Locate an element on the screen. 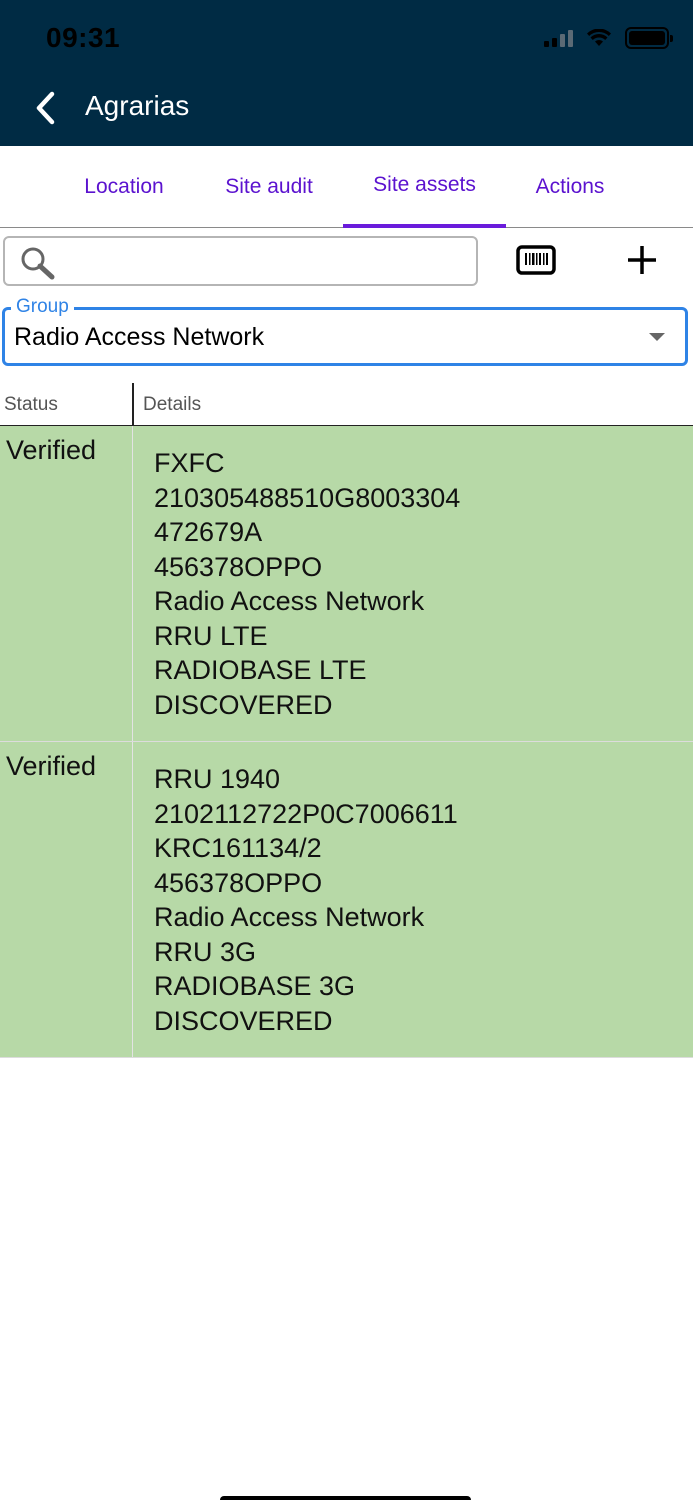  app-header: 09:31 Agrarias is located at coordinates (346, 73).